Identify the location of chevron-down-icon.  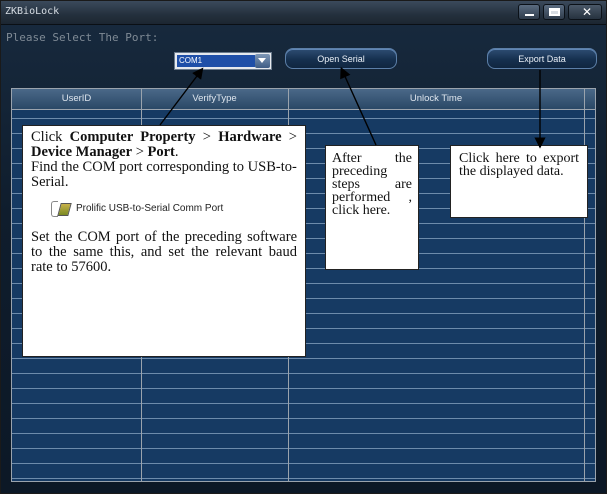
(262, 60).